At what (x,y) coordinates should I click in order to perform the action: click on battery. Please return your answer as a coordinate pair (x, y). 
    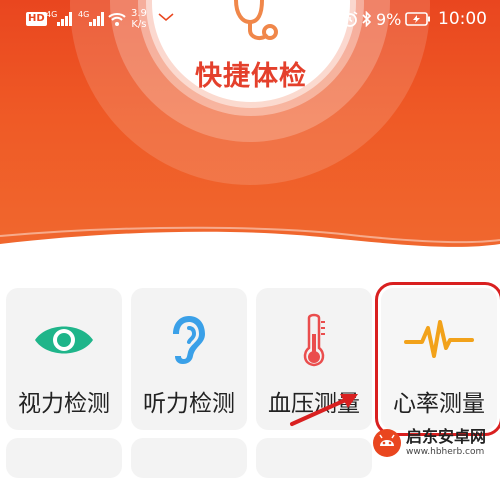
    Looking at the image, I should click on (418, 19).